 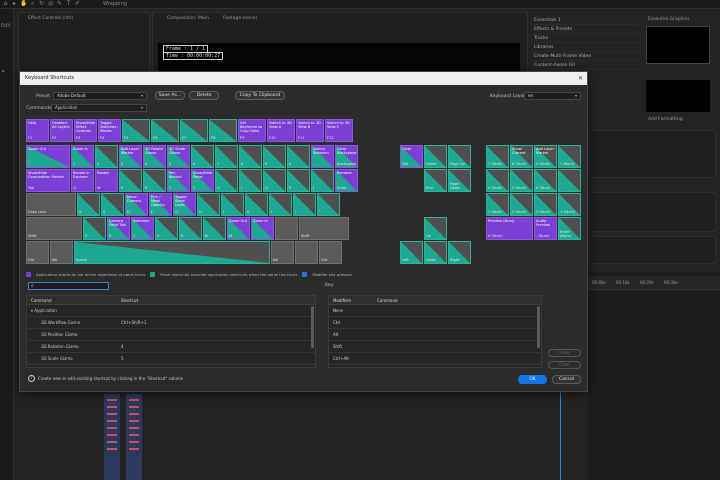 What do you see at coordinates (99, 108) in the screenshot?
I see `commands-select: Application ▾` at bounding box center [99, 108].